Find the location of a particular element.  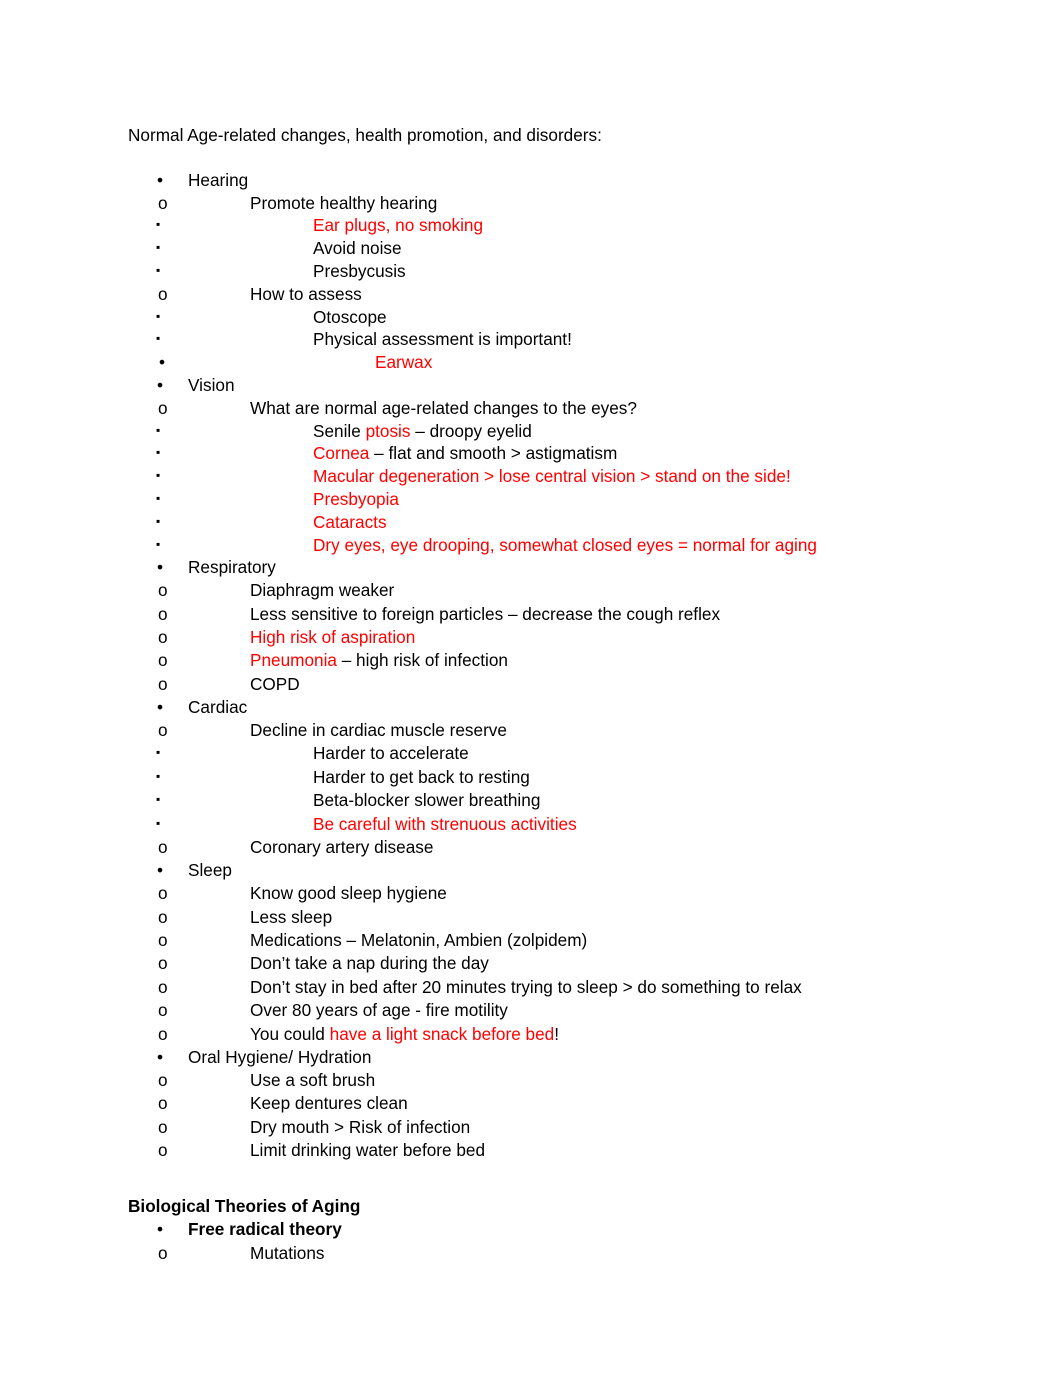

list-item-segment-highlight: ptosis is located at coordinates (388, 430).